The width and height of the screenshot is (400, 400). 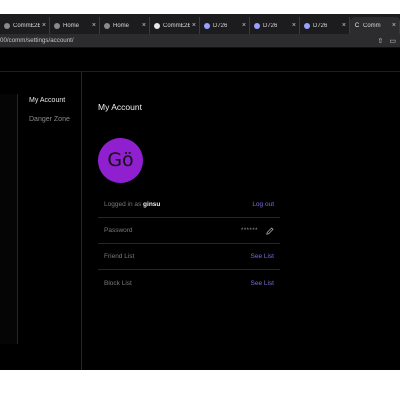 I want to click on avatar-initials: Gö, so click(x=120, y=159).